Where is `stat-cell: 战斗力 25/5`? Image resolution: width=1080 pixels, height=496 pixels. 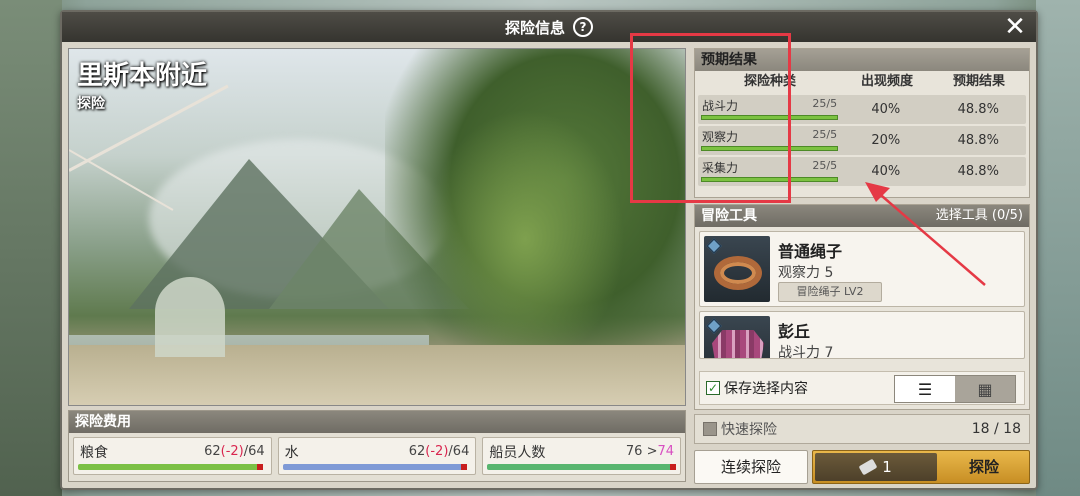 stat-cell: 战斗力 25/5 is located at coordinates (769, 109).